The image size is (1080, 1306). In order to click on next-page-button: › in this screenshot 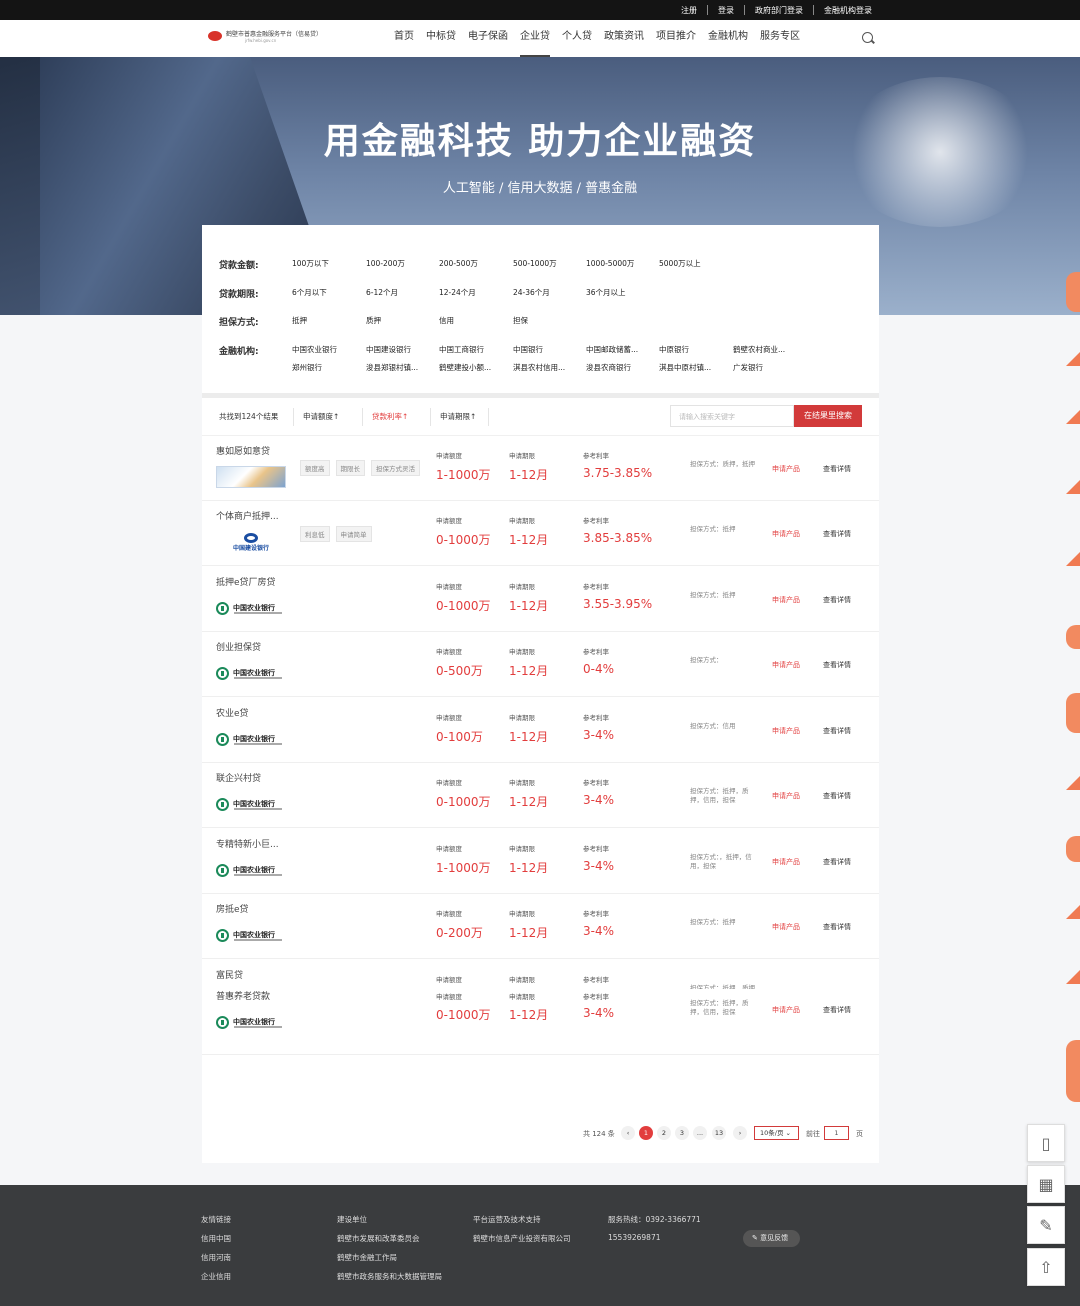, I will do `click(740, 1133)`.